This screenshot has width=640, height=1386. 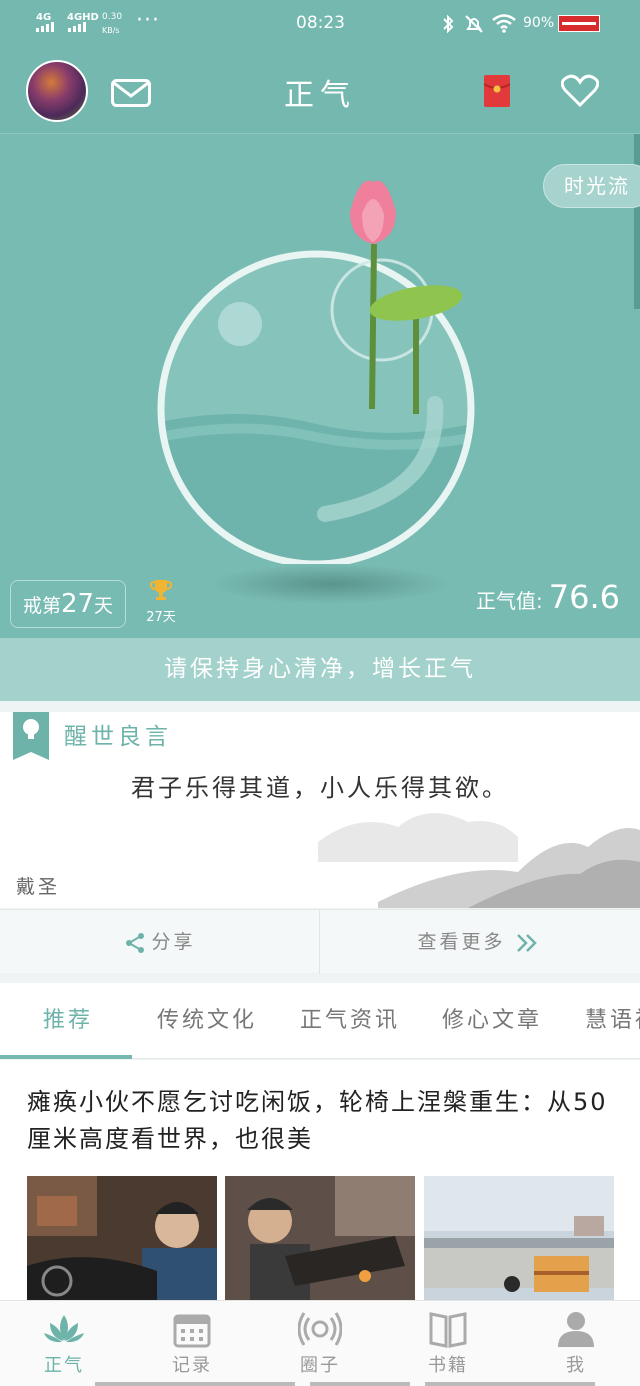 I want to click on lightbulb-icon, so click(x=31, y=729).